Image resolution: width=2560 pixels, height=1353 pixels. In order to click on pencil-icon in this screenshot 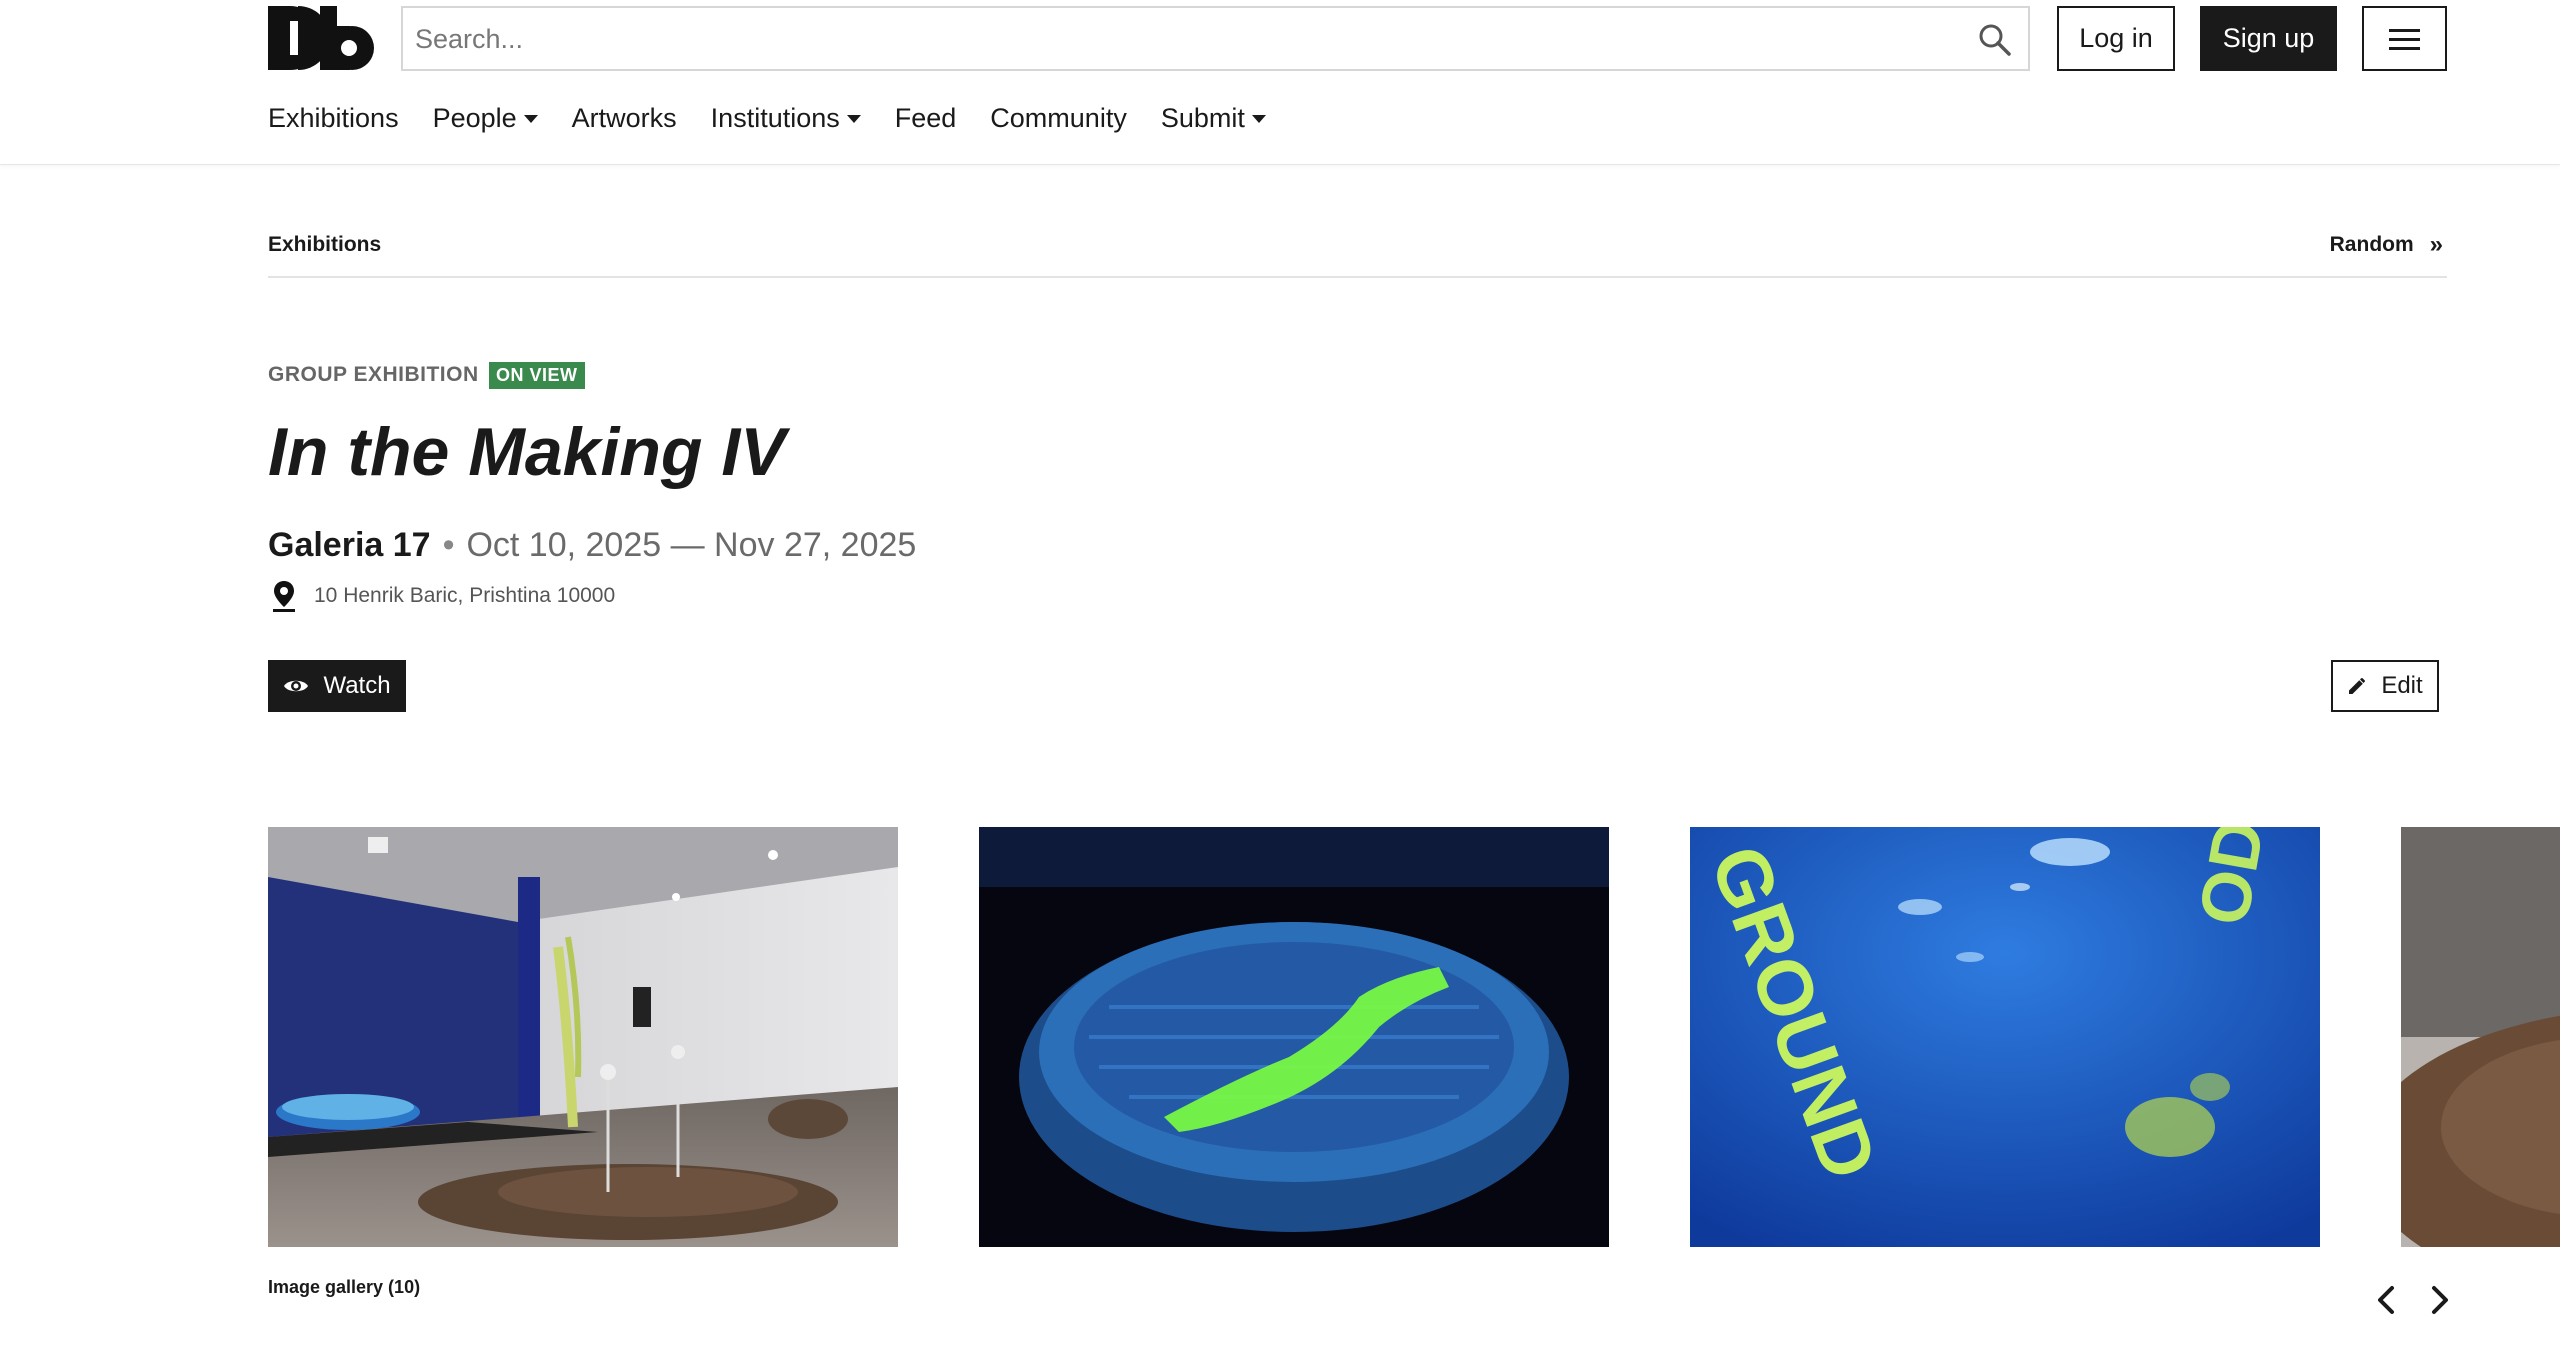, I will do `click(2357, 686)`.